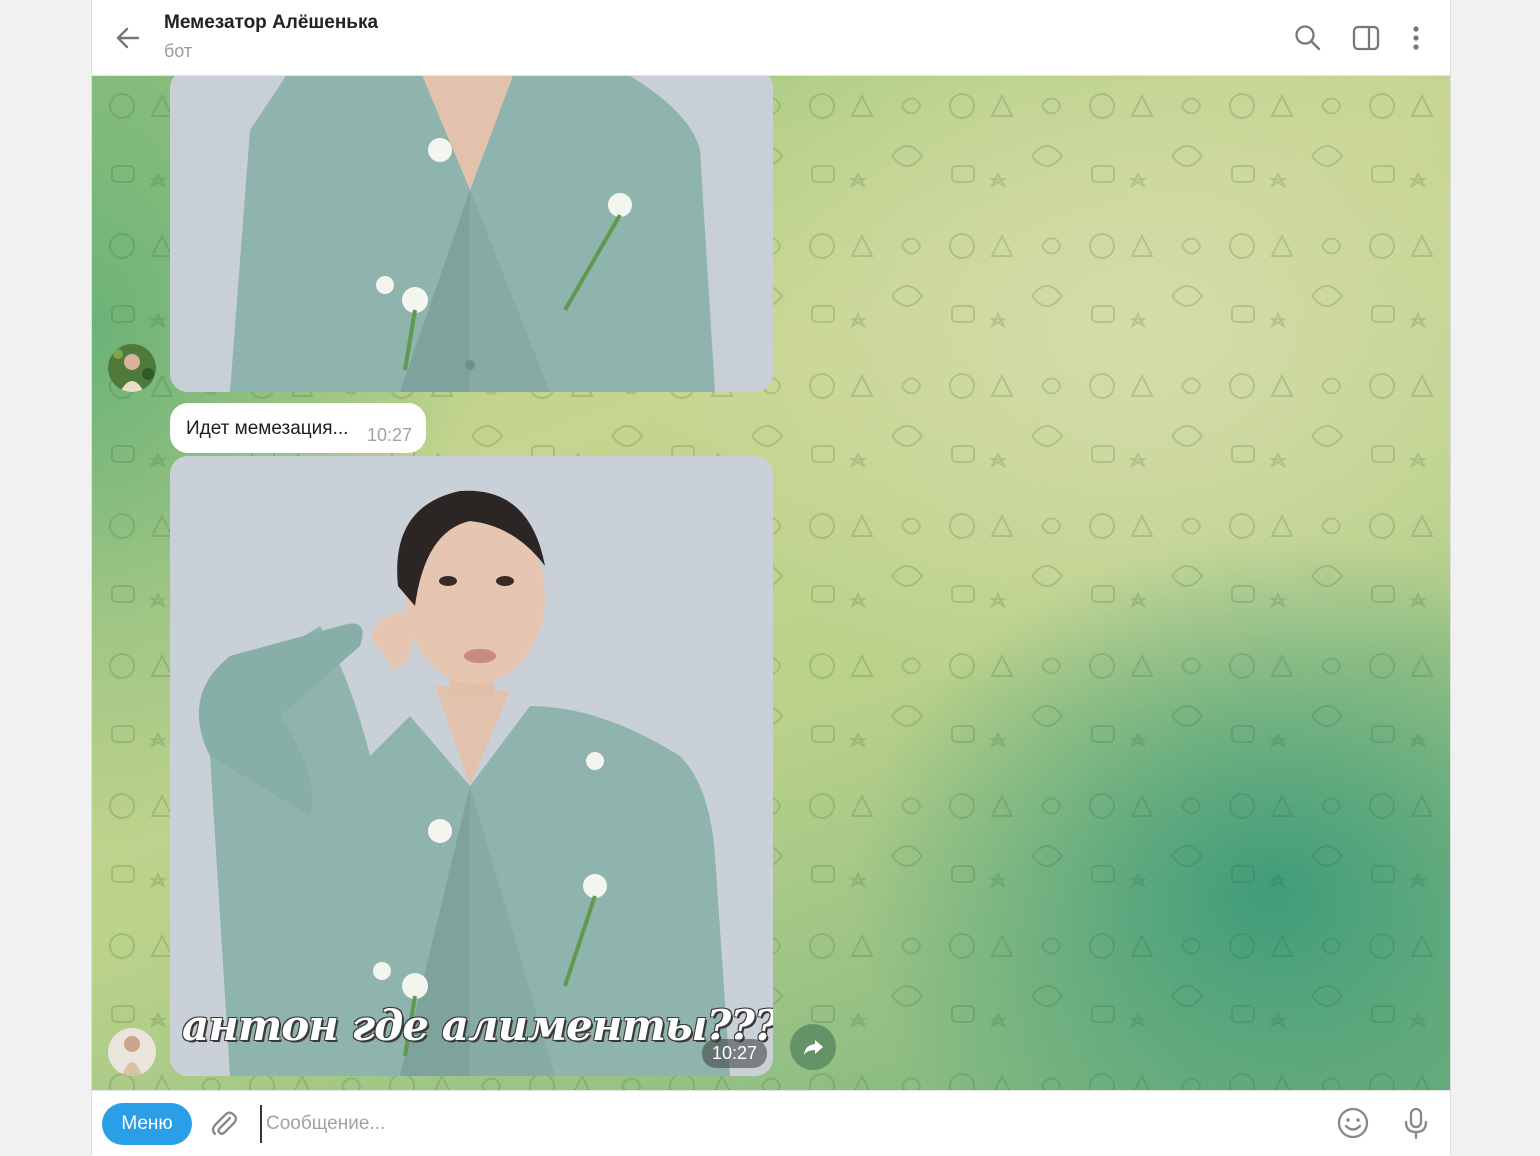 Image resolution: width=1540 pixels, height=1156 pixels. Describe the element at coordinates (1353, 1123) in the screenshot. I see `emoji-icon` at that location.